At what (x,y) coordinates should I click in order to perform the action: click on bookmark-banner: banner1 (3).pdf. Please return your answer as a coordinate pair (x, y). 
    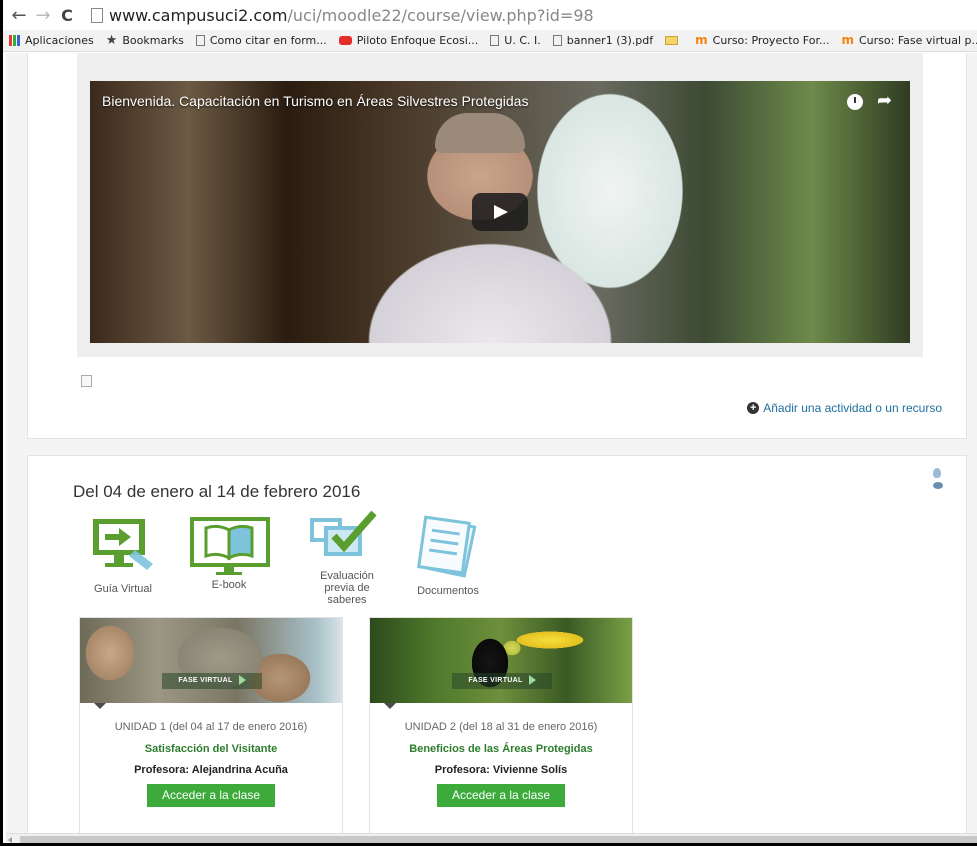
    Looking at the image, I should click on (603, 40).